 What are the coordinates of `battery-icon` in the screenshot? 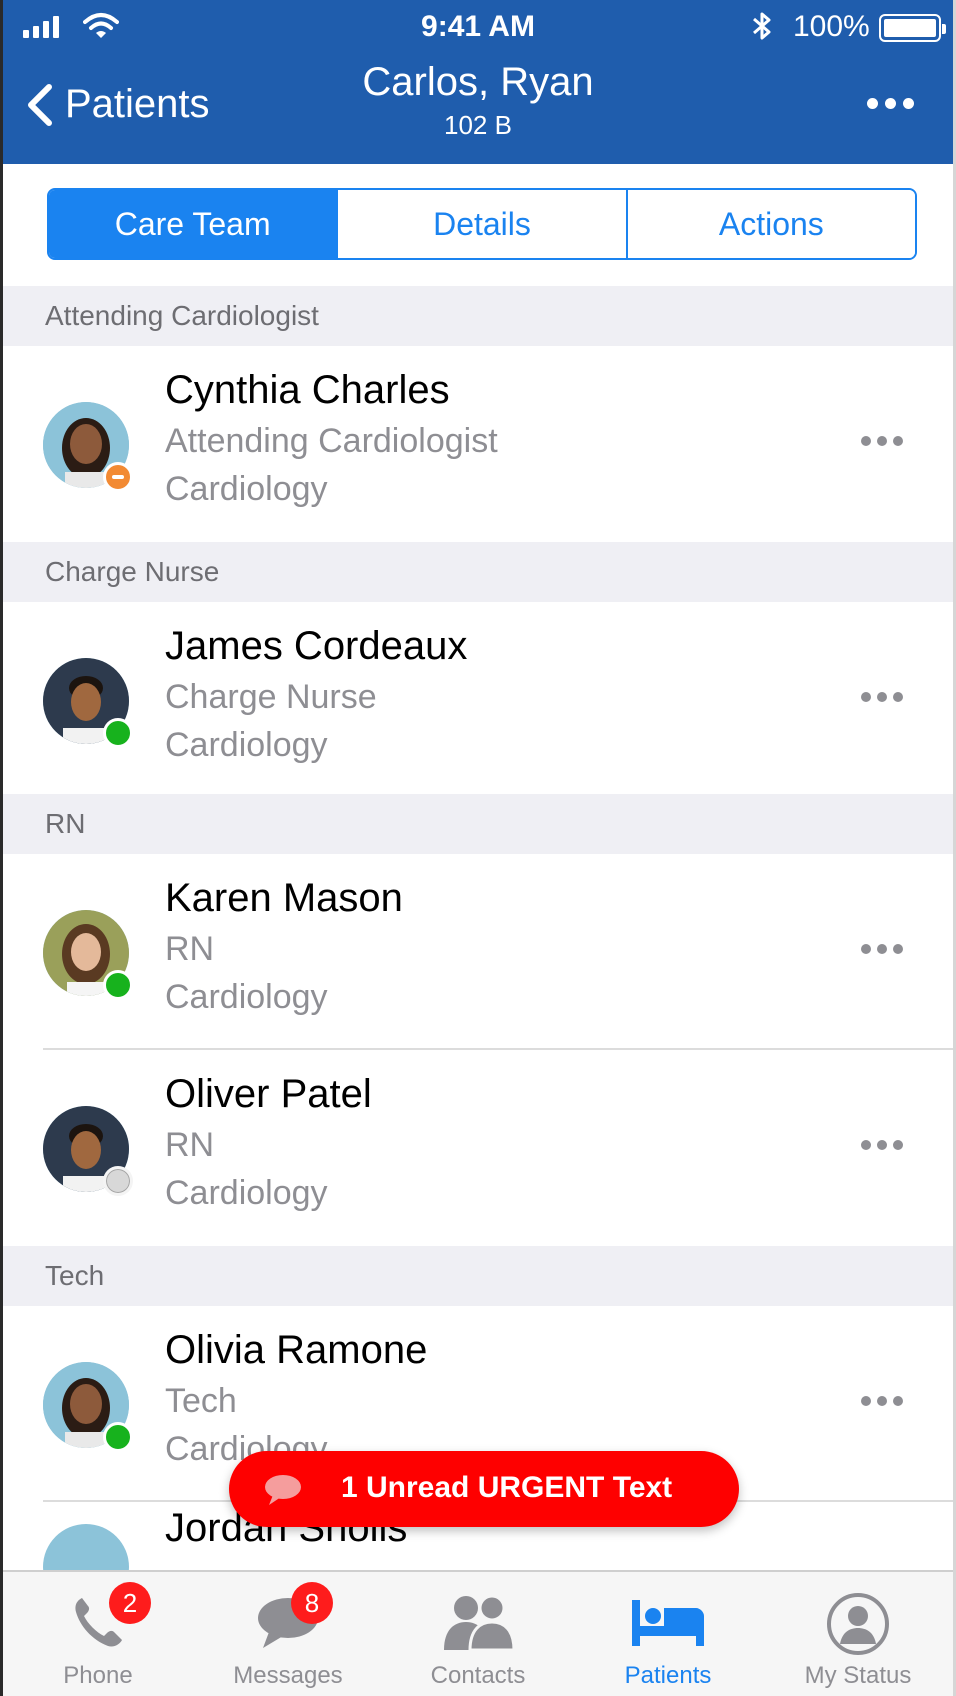 It's located at (912, 28).